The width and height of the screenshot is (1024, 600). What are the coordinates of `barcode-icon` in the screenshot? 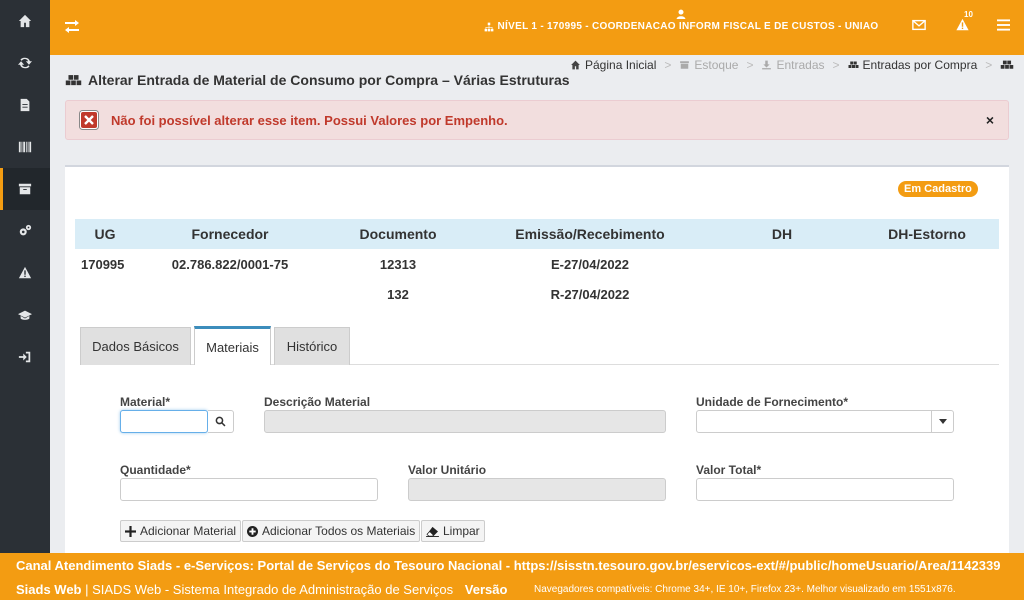 It's located at (25, 147).